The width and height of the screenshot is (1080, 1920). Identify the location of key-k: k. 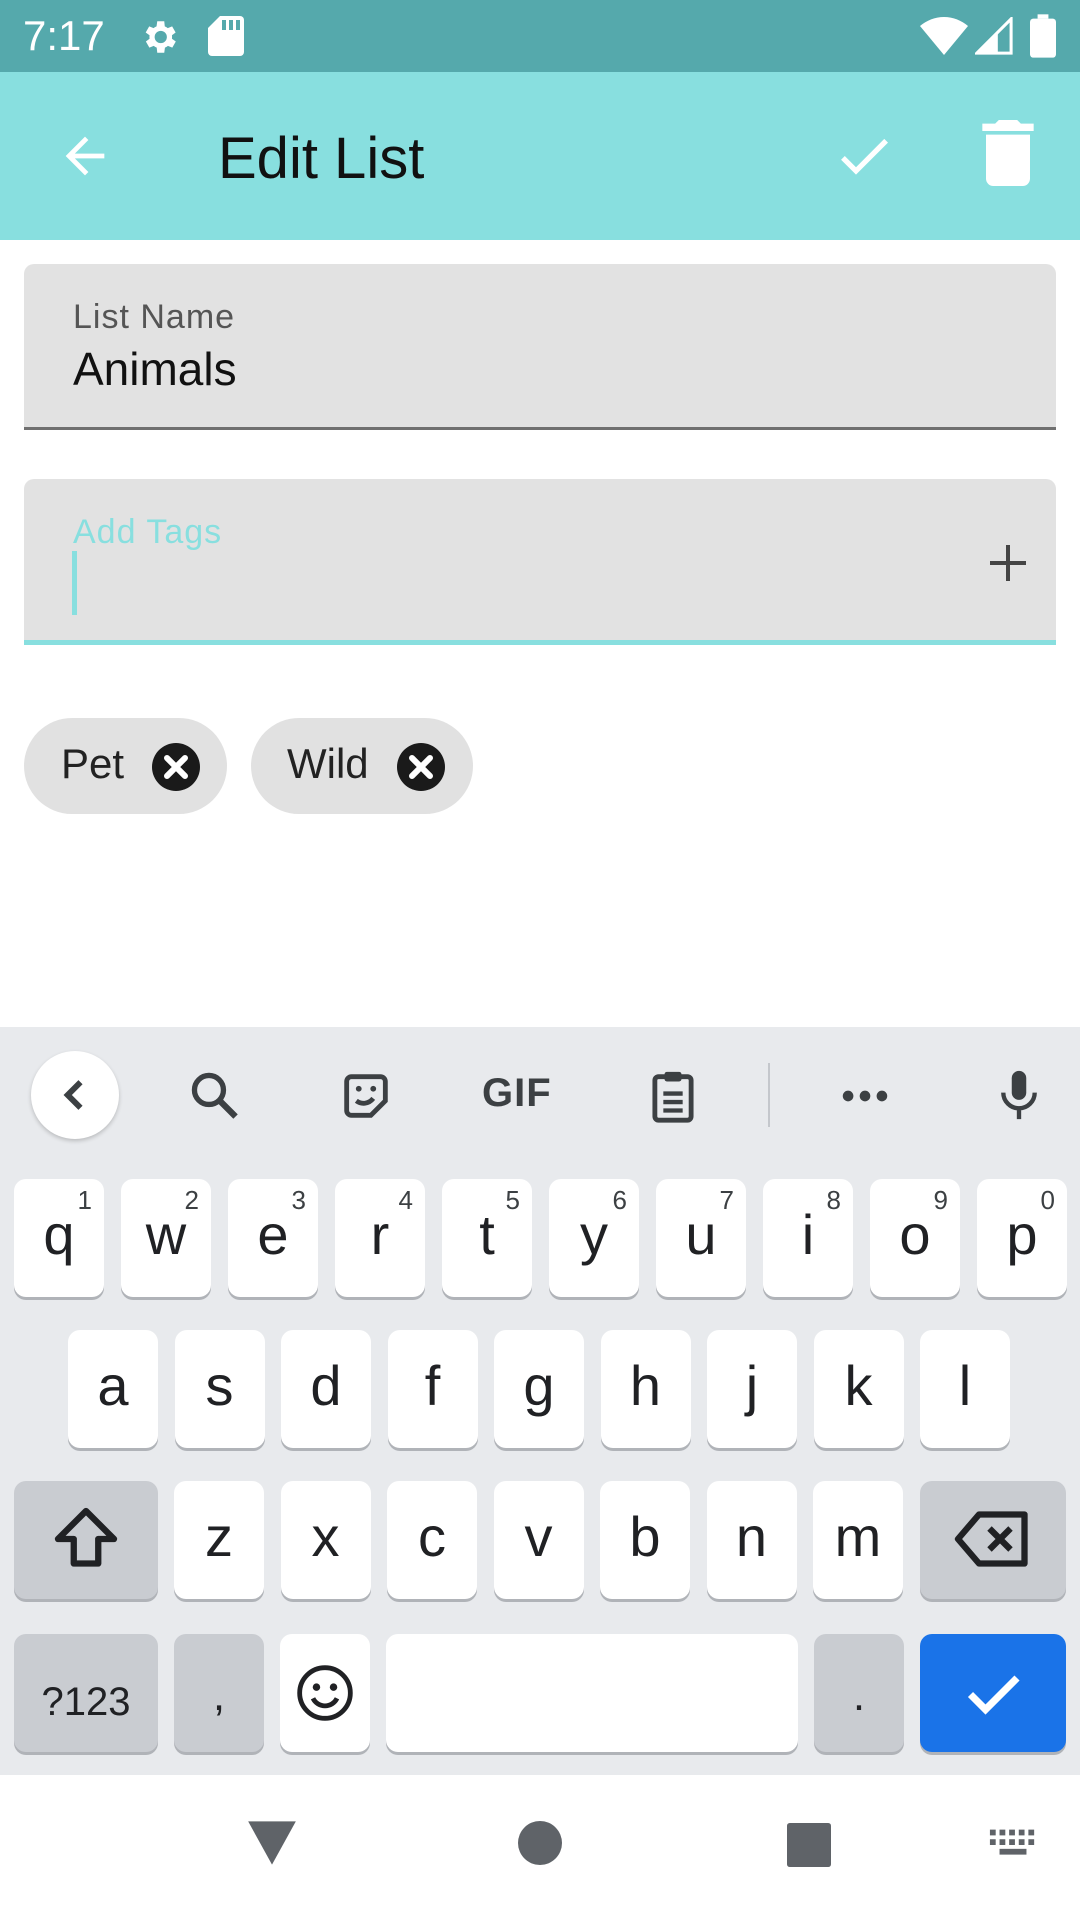
(858, 1389).